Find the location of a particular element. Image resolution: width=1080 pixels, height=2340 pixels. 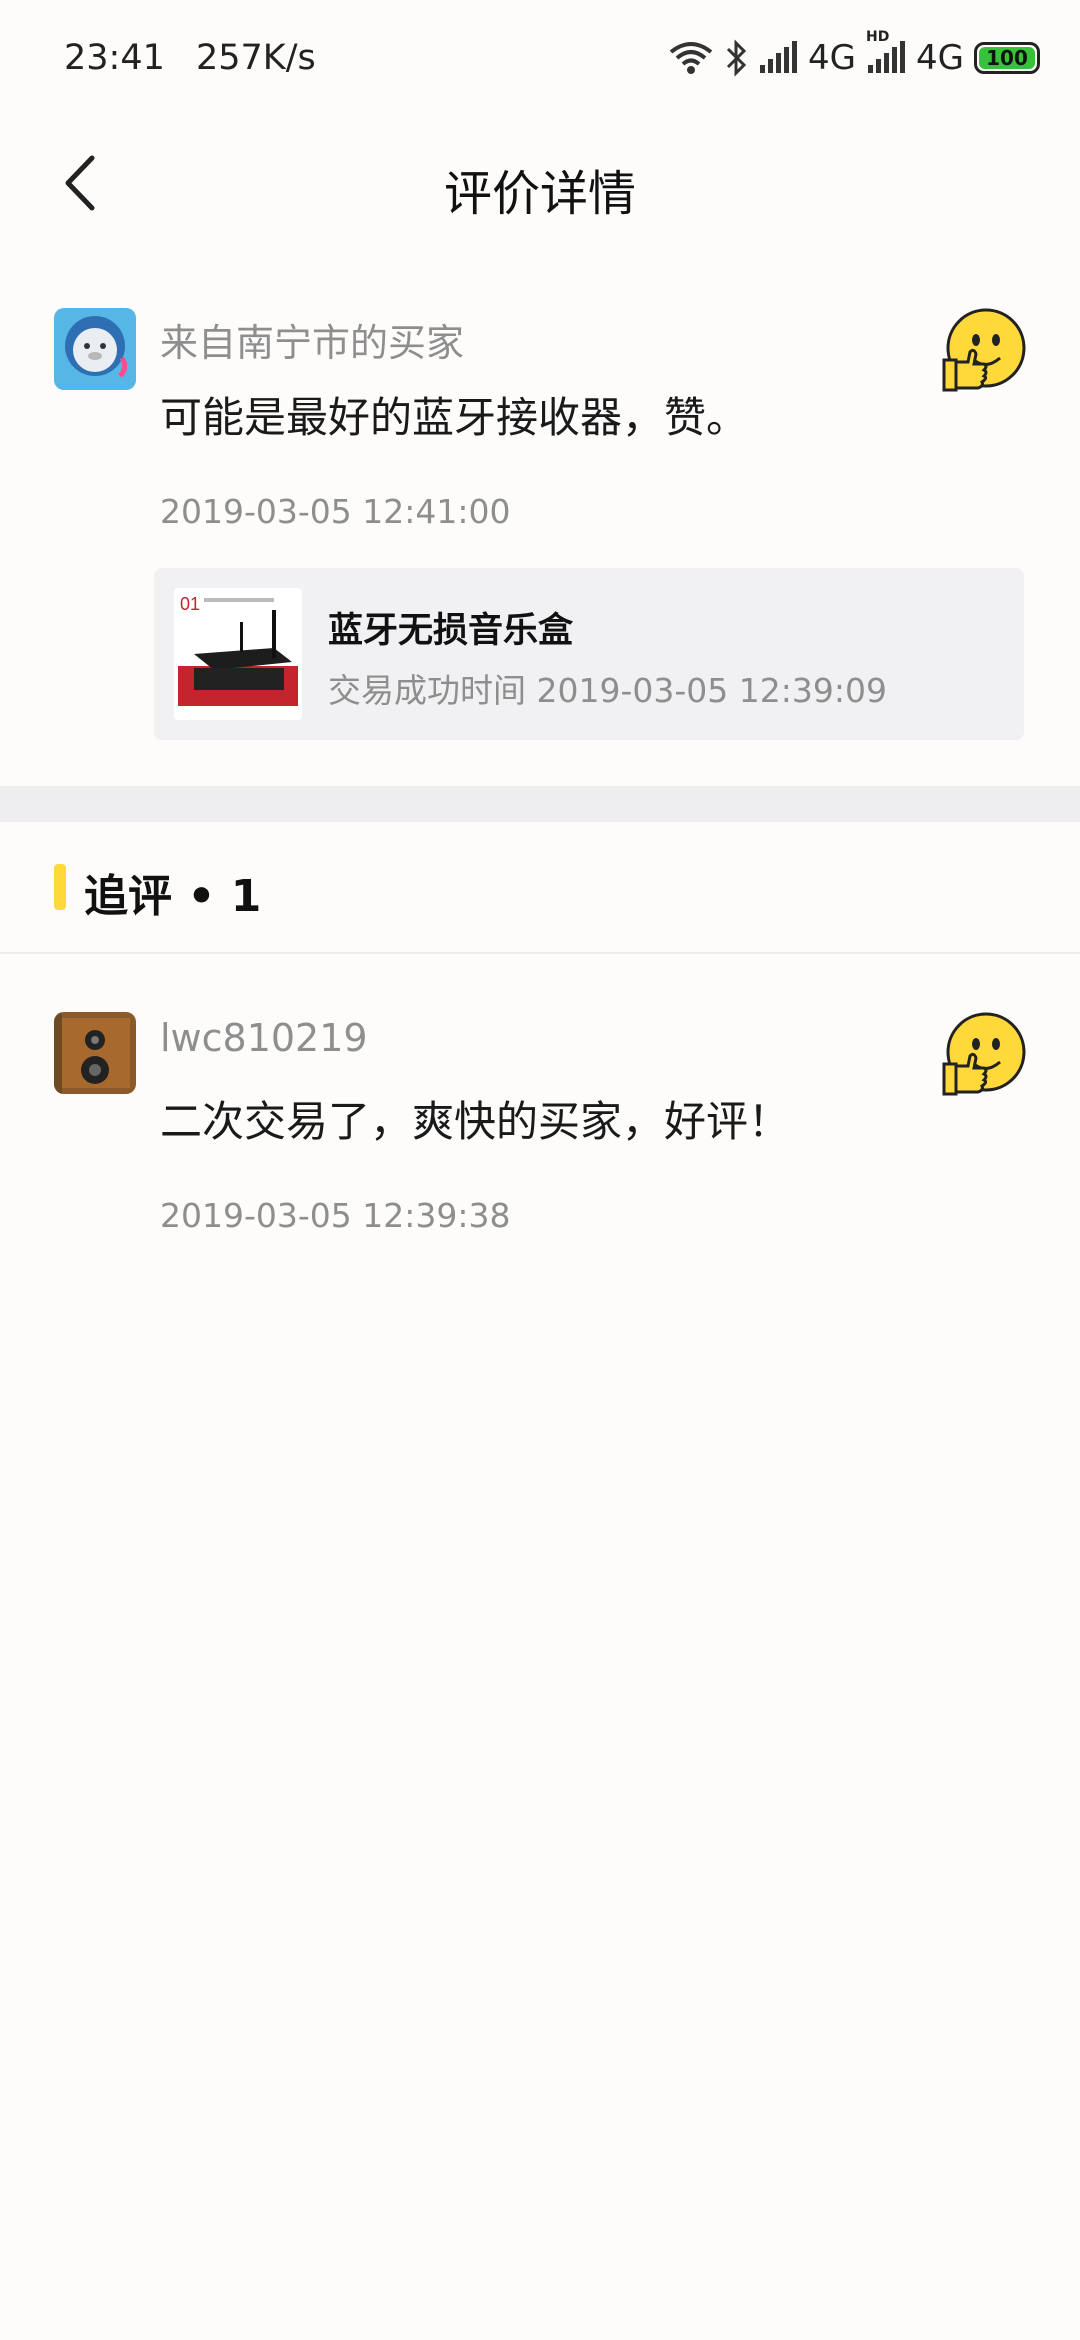

reviewer-name: lwc810219 is located at coordinates (264, 1038).